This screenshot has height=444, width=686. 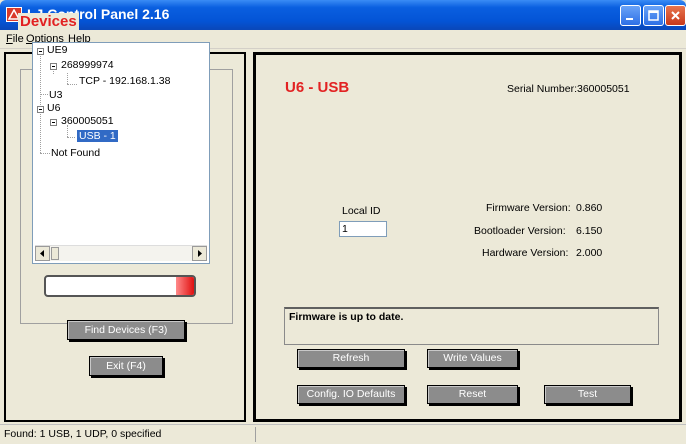 What do you see at coordinates (587, 394) in the screenshot?
I see `test-button: Test` at bounding box center [587, 394].